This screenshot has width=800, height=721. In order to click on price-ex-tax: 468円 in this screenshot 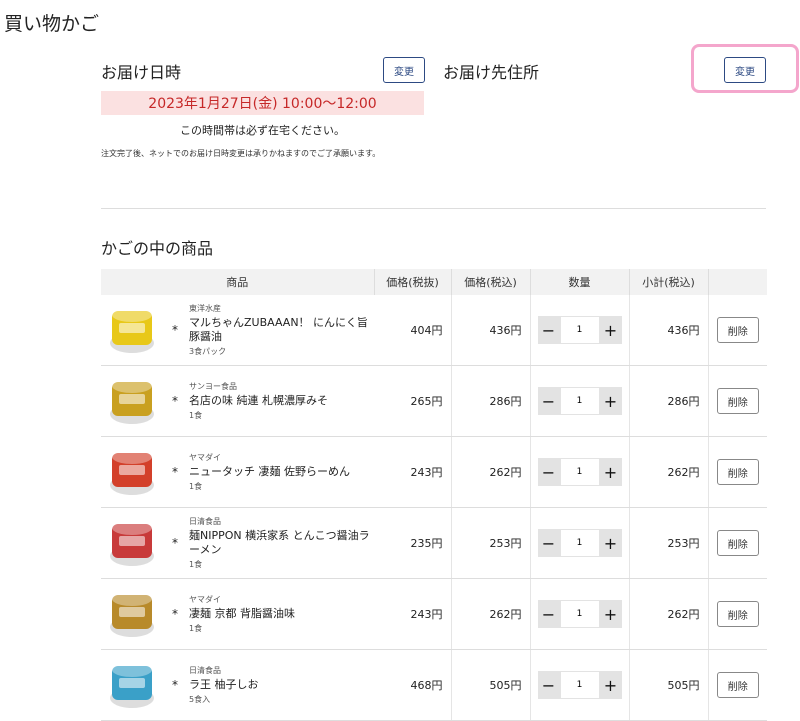, I will do `click(413, 685)`.